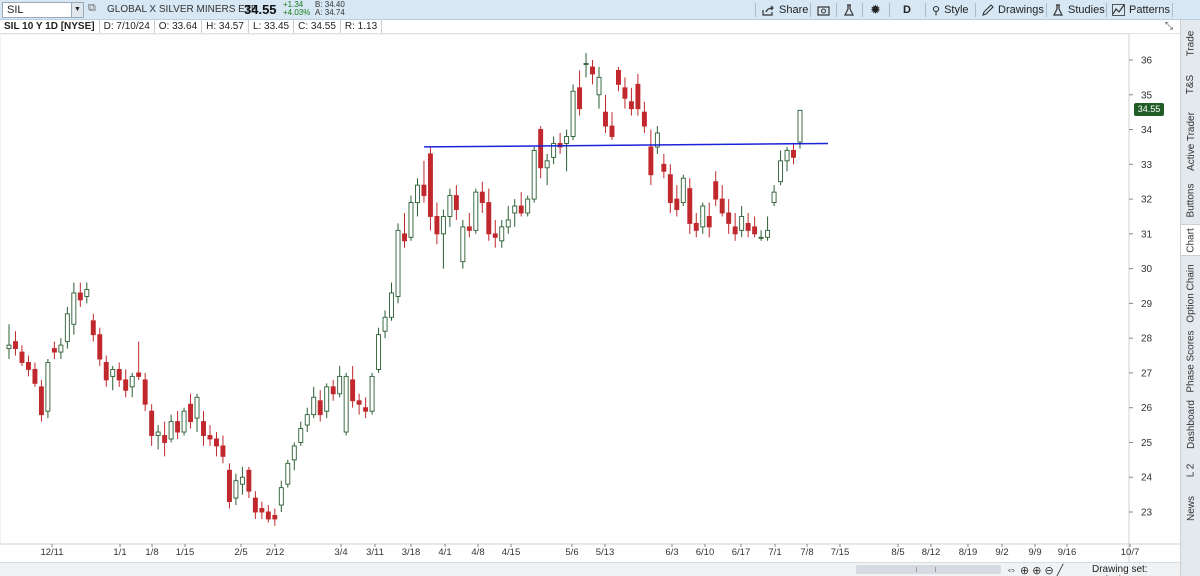 The height and width of the screenshot is (576, 1200). Describe the element at coordinates (1024, 570) in the screenshot. I see `crosshair-icon: ⊕` at that location.